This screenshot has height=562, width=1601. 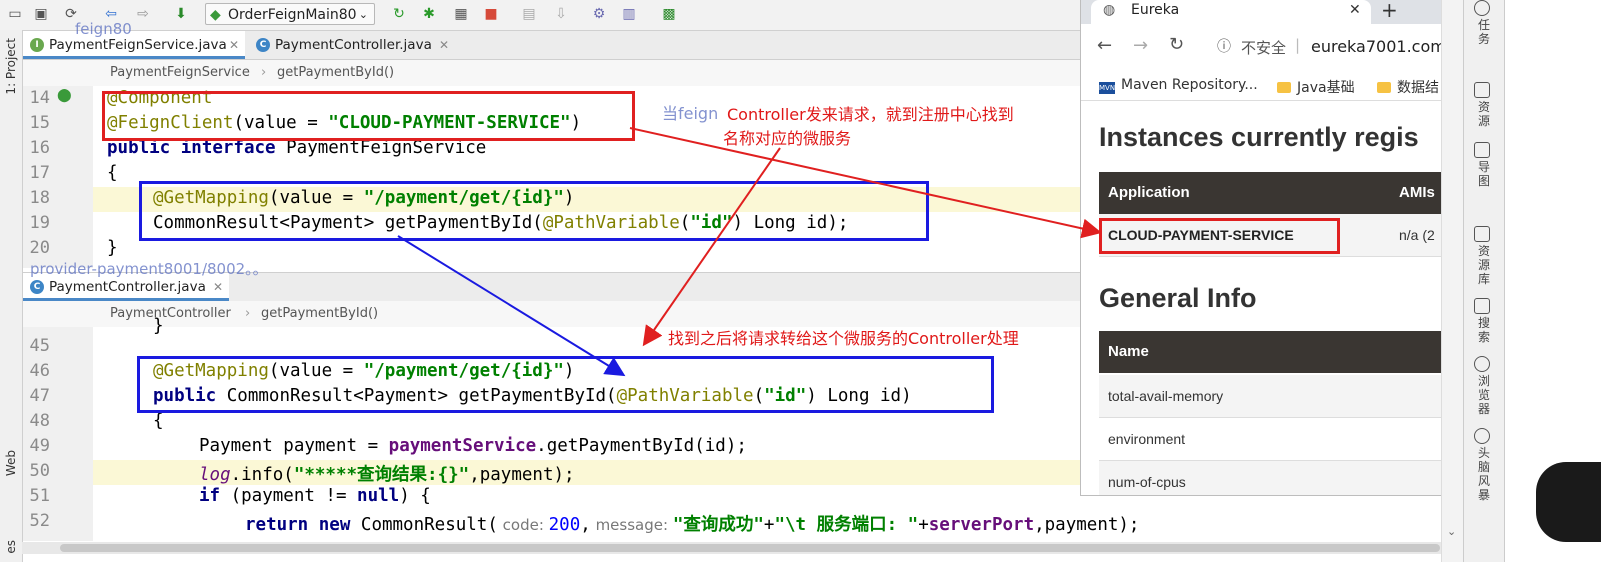 What do you see at coordinates (1261, 47) in the screenshot?
I see `browser-navbar: ← → ↻ ⓘ 不安全 | eureka7001.com` at bounding box center [1261, 47].